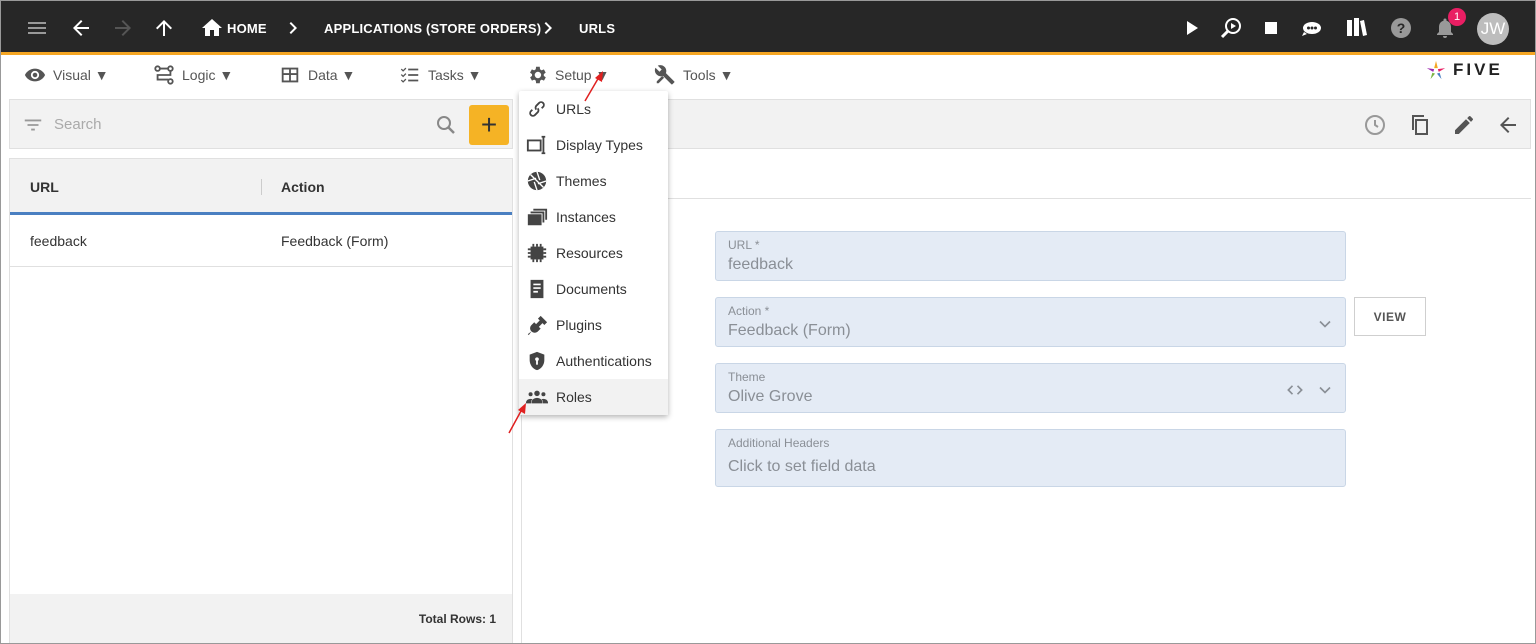  I want to click on total-rows: Total Rows: 1, so click(457, 619).